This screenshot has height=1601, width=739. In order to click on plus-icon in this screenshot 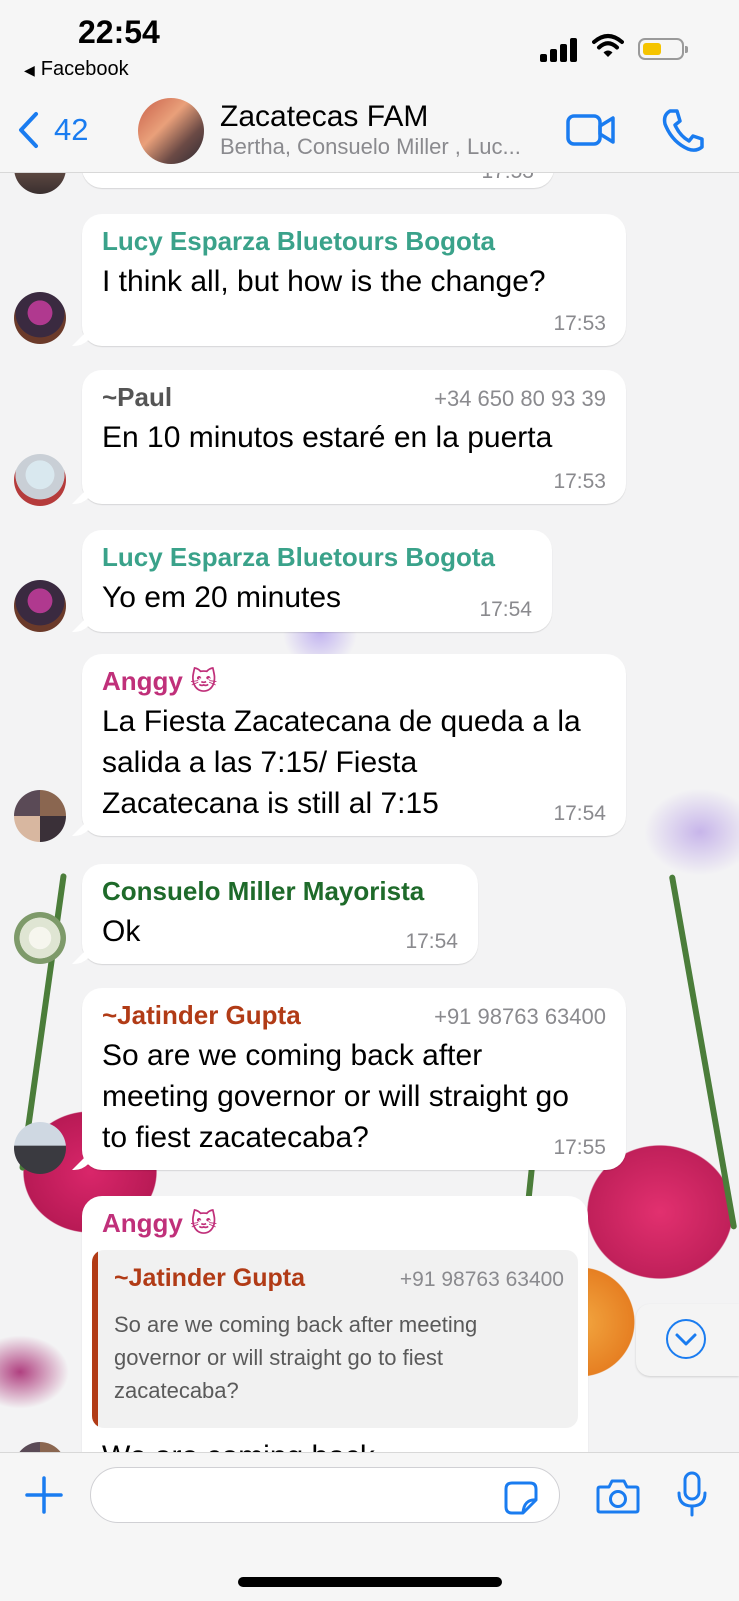, I will do `click(44, 1495)`.